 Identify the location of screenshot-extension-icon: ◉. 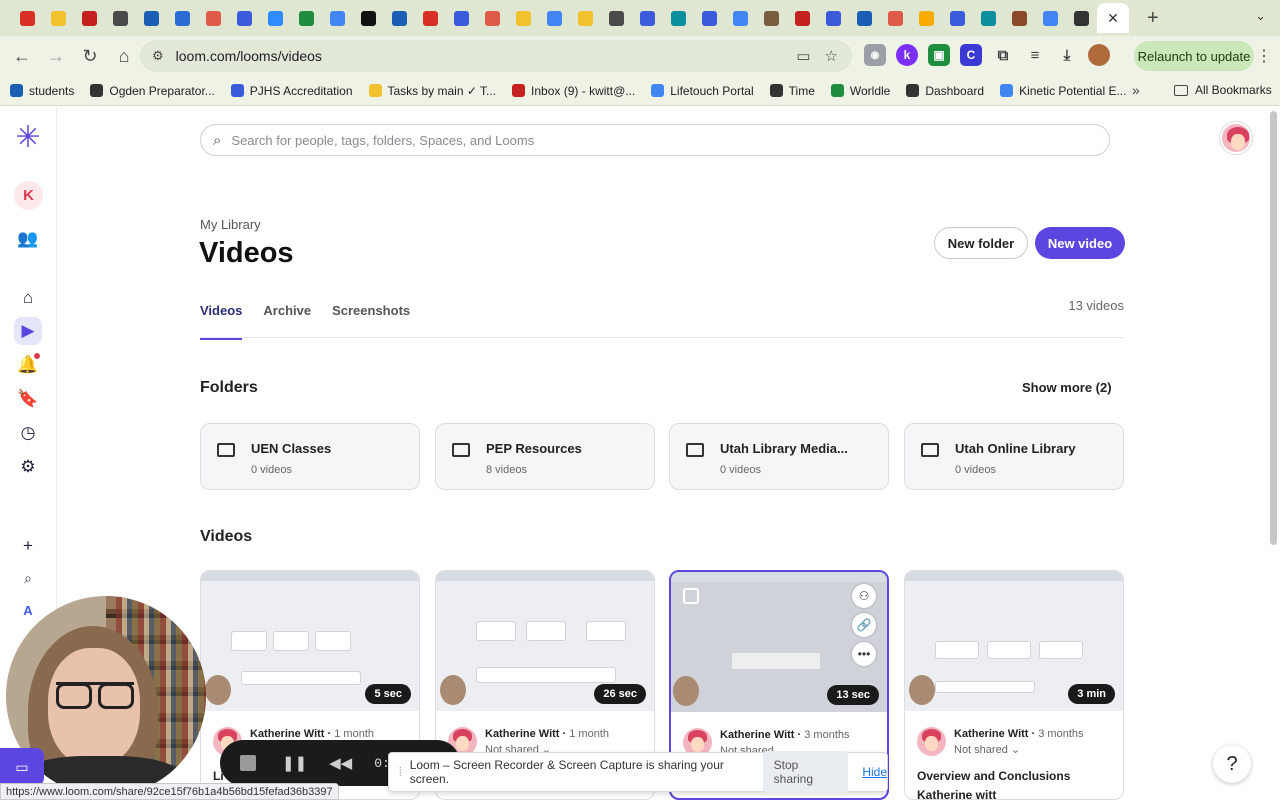
(875, 55).